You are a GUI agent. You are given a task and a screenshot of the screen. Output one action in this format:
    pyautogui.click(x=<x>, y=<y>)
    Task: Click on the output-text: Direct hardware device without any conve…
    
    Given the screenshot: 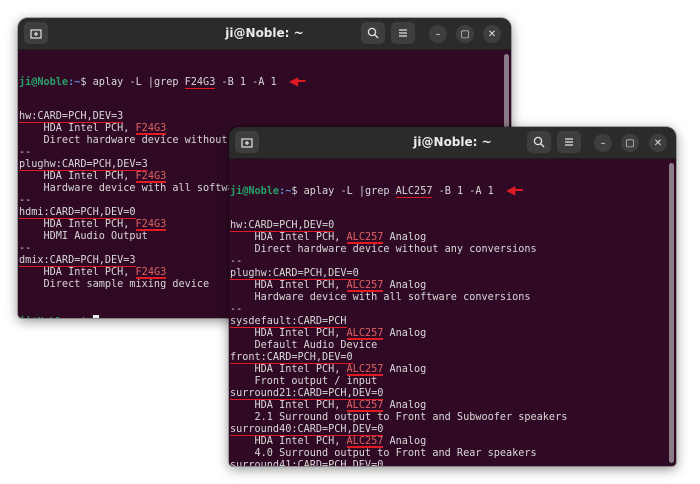 What is the action you would take?
    pyautogui.click(x=383, y=249)
    